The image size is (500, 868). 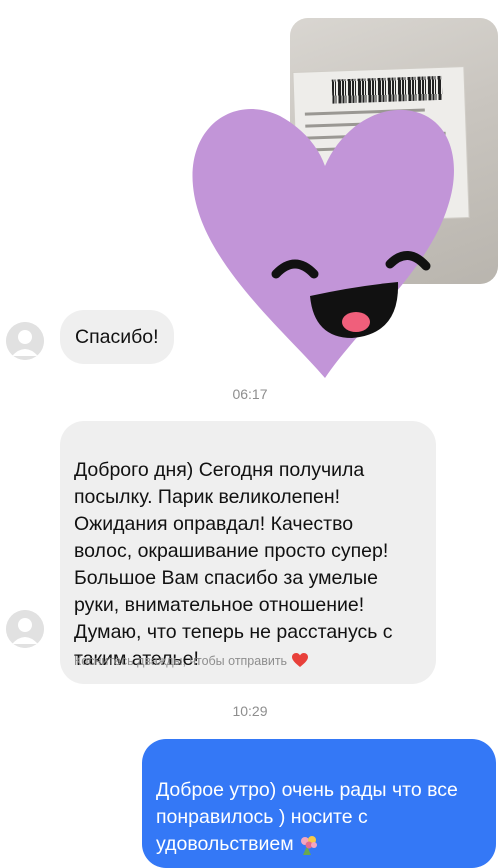 I want to click on message-bubble-incoming: Спасибо!, so click(x=117, y=337).